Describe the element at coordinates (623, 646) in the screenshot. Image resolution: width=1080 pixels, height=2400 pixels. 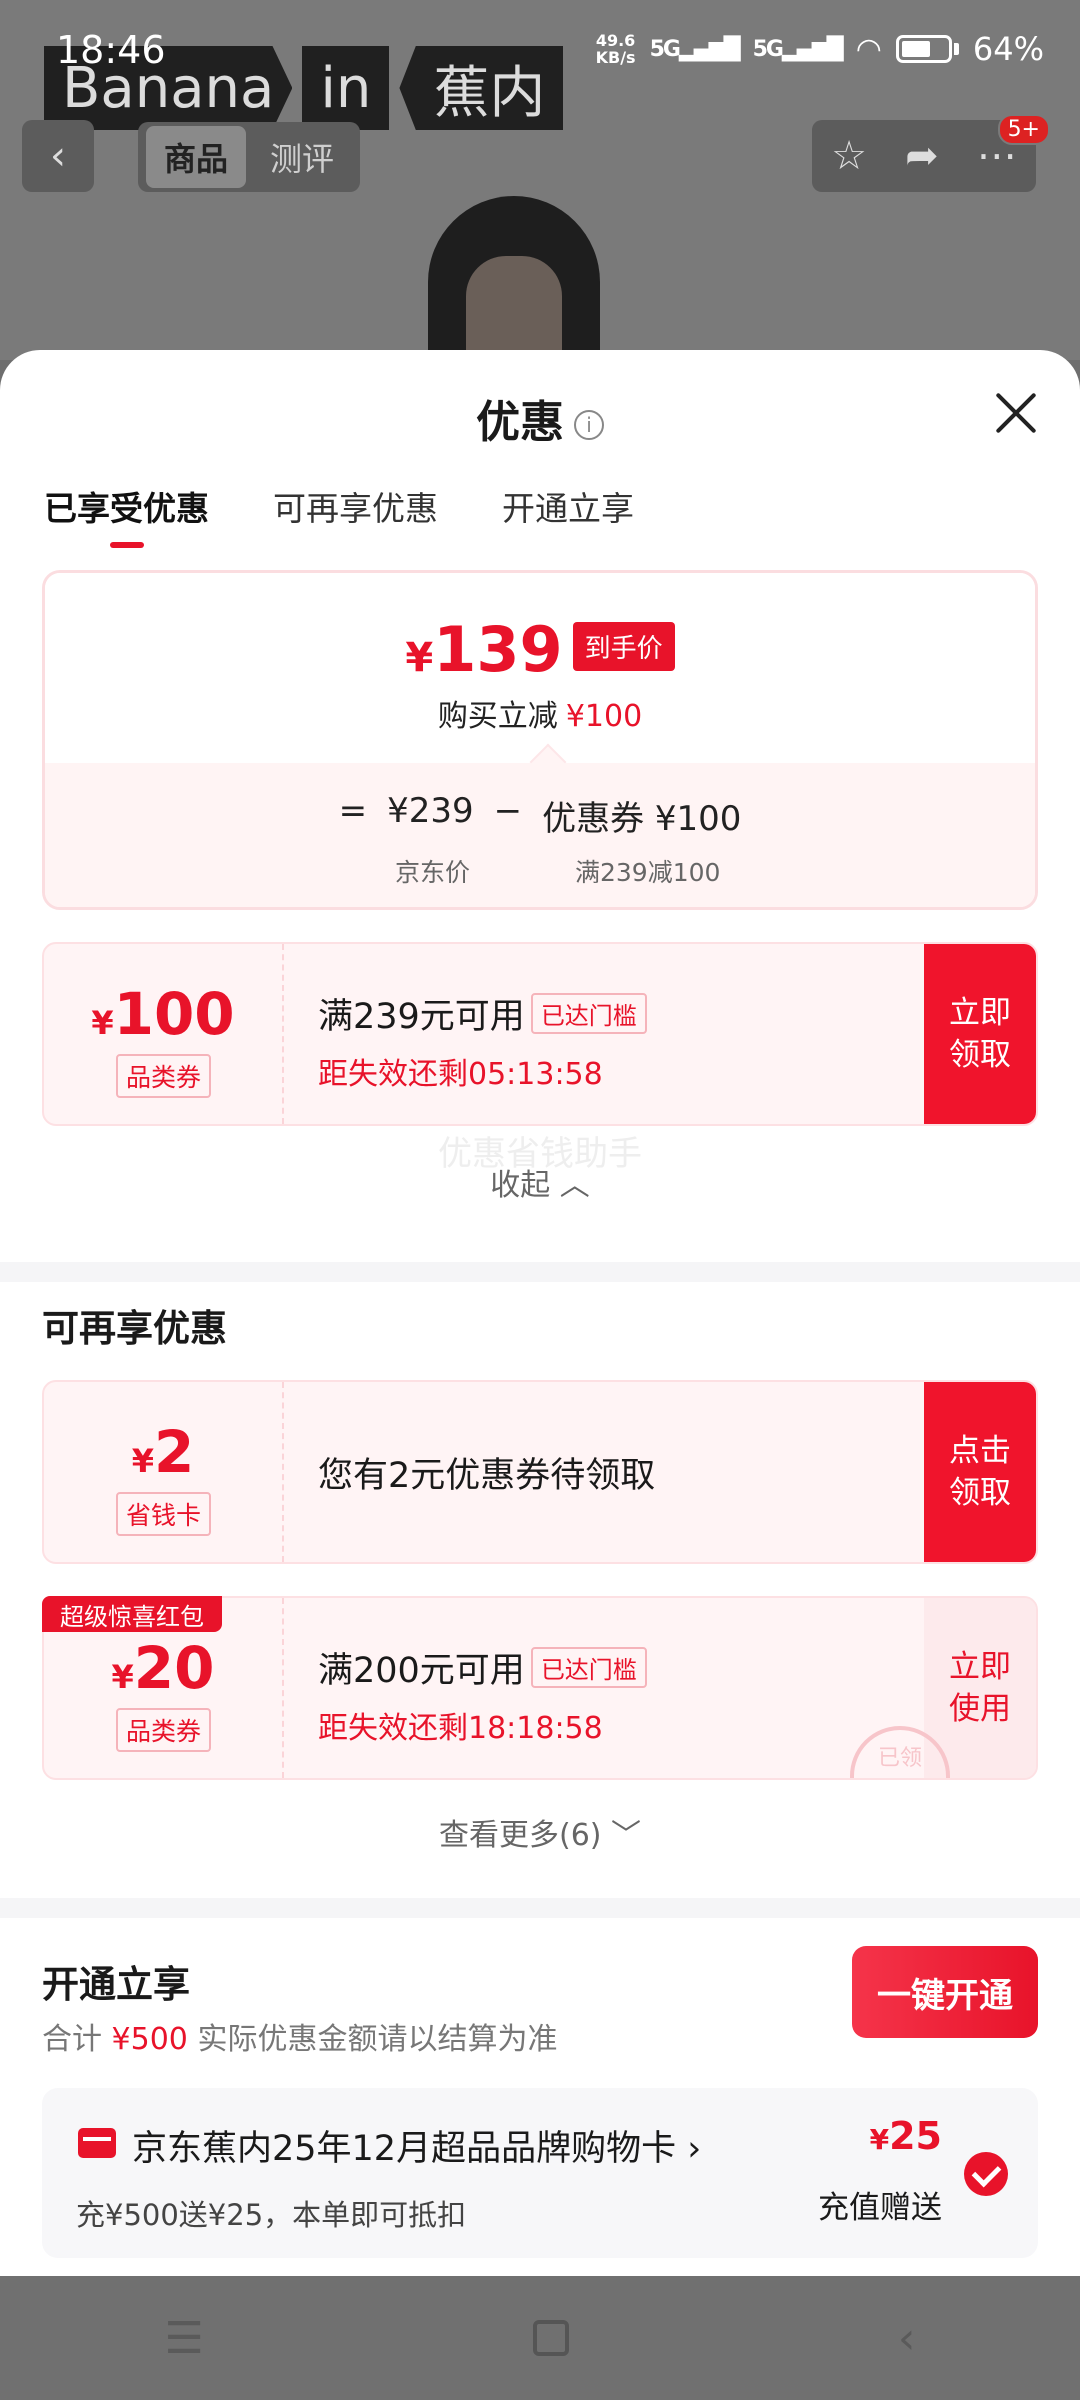
I see `final-price-tag: 到手价` at that location.